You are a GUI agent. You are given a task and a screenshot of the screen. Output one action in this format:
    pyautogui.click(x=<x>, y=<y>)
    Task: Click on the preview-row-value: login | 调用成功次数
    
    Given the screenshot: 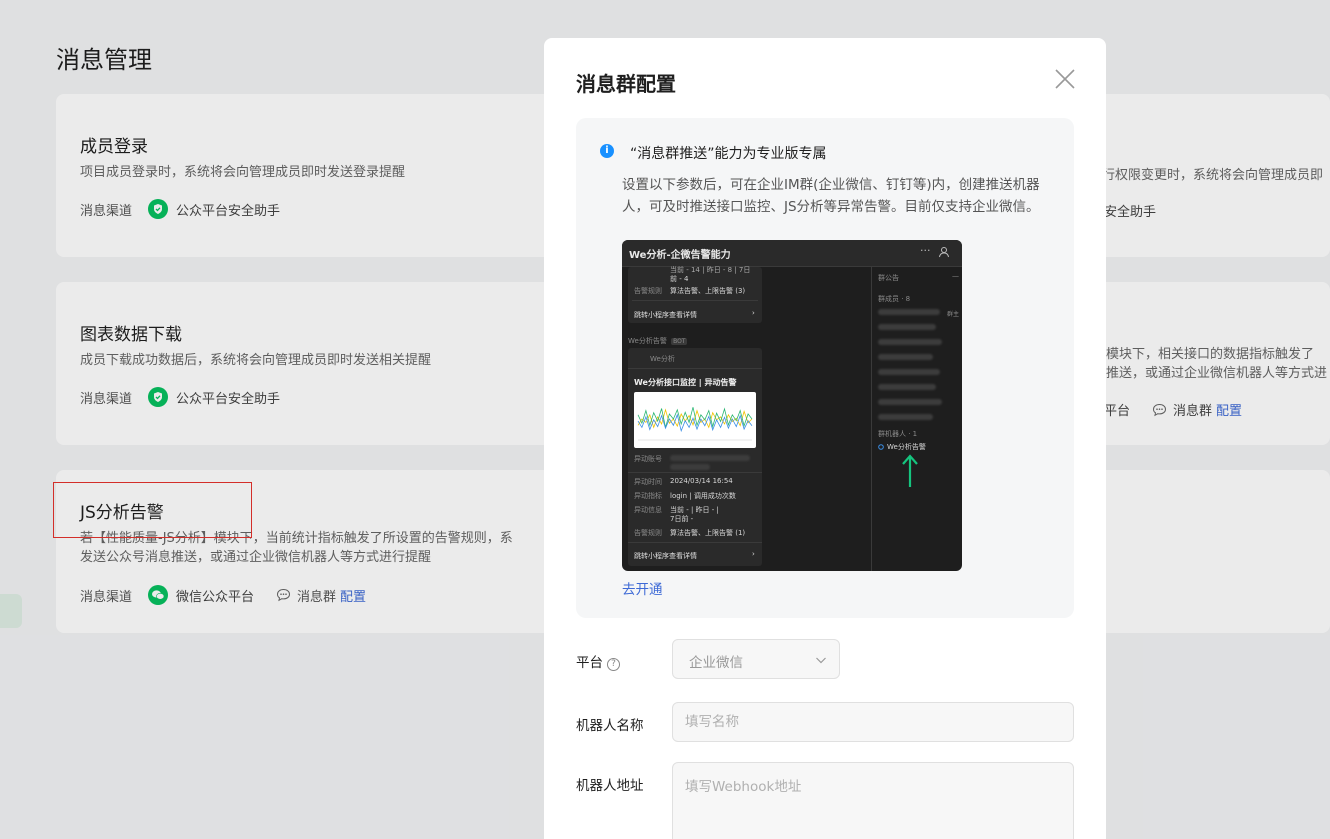 What is the action you would take?
    pyautogui.click(x=703, y=496)
    